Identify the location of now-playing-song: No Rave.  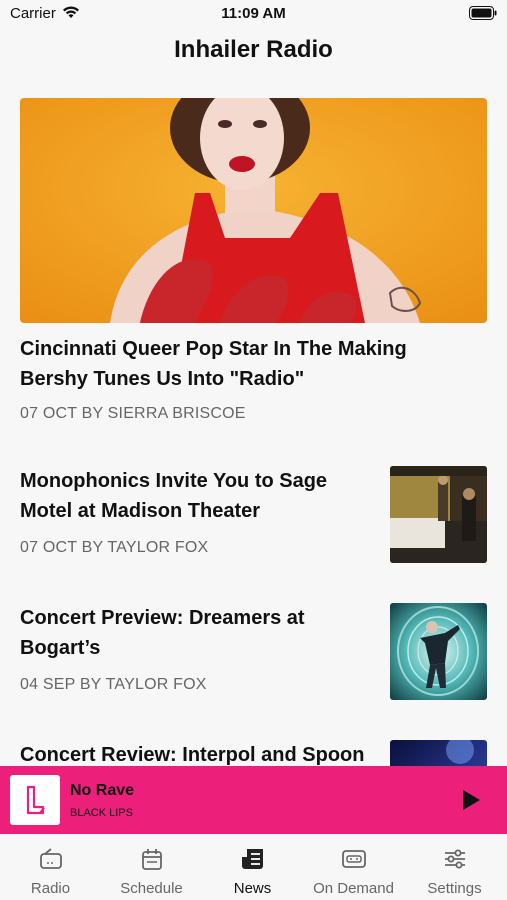
(102, 790).